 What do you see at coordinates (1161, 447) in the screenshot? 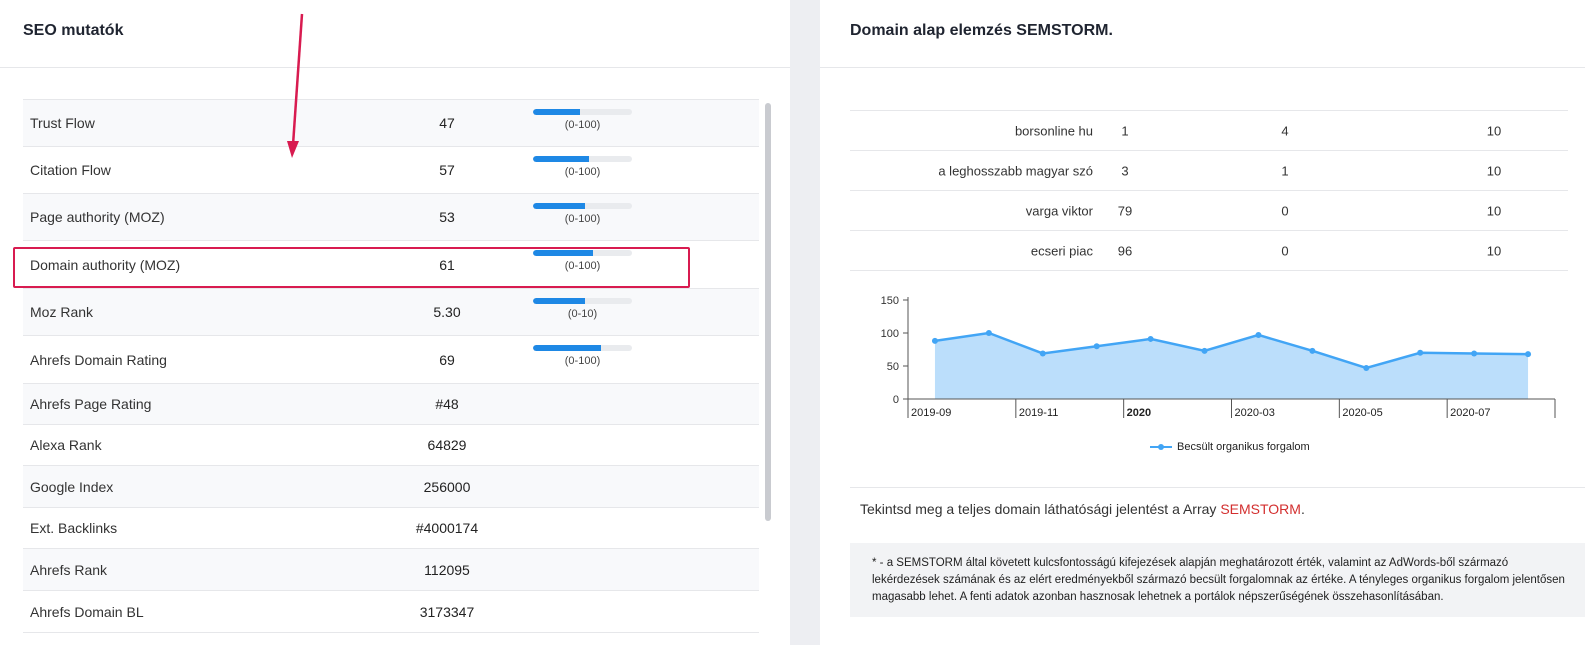
I see `legend-swatch` at bounding box center [1161, 447].